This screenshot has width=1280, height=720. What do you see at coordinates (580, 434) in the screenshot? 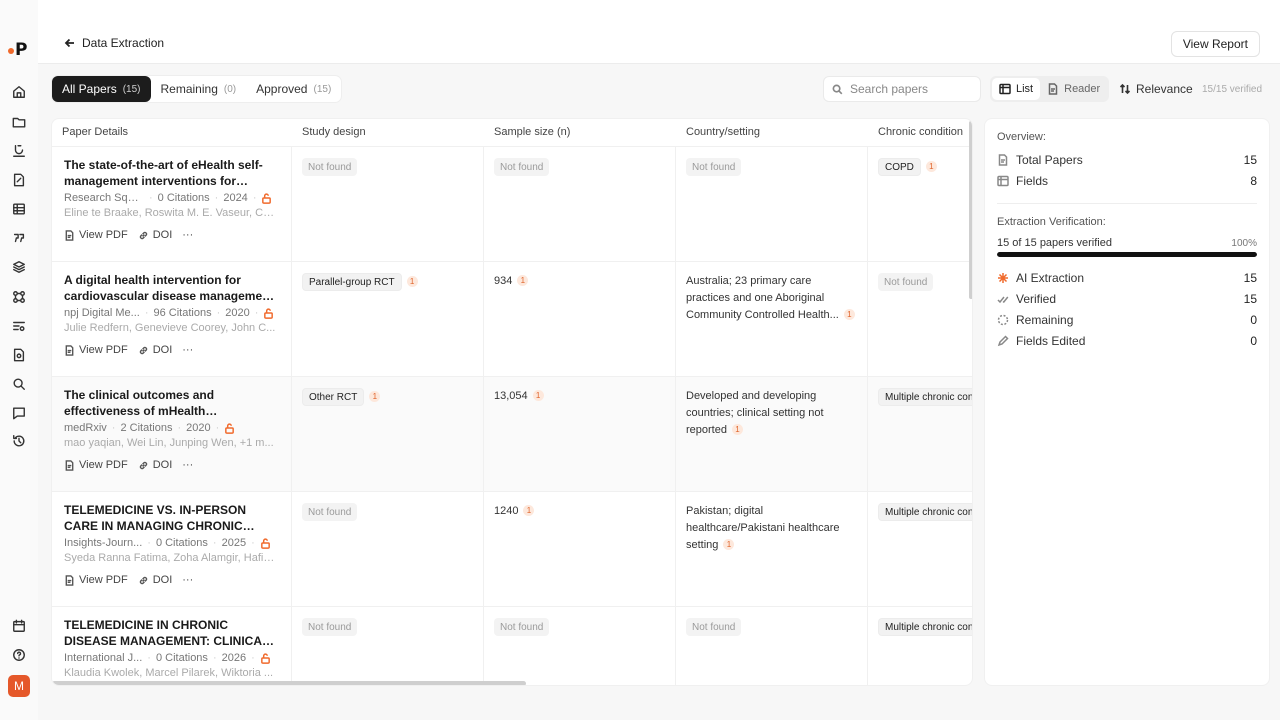
I see `sample-size-cell: 13,054 1` at bounding box center [580, 434].